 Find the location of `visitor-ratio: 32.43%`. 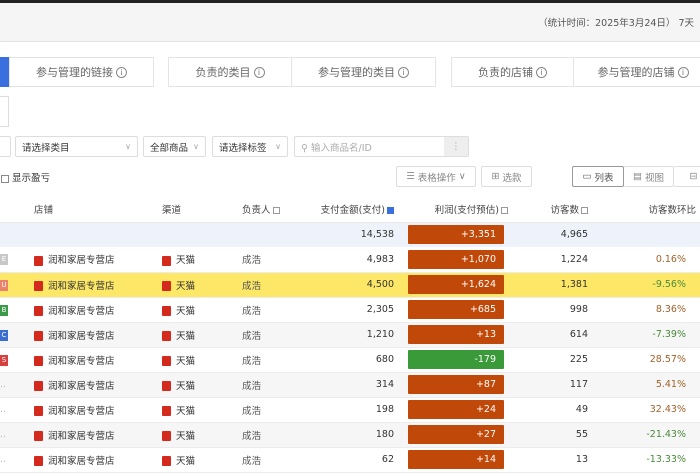

visitor-ratio: 32.43% is located at coordinates (646, 410).